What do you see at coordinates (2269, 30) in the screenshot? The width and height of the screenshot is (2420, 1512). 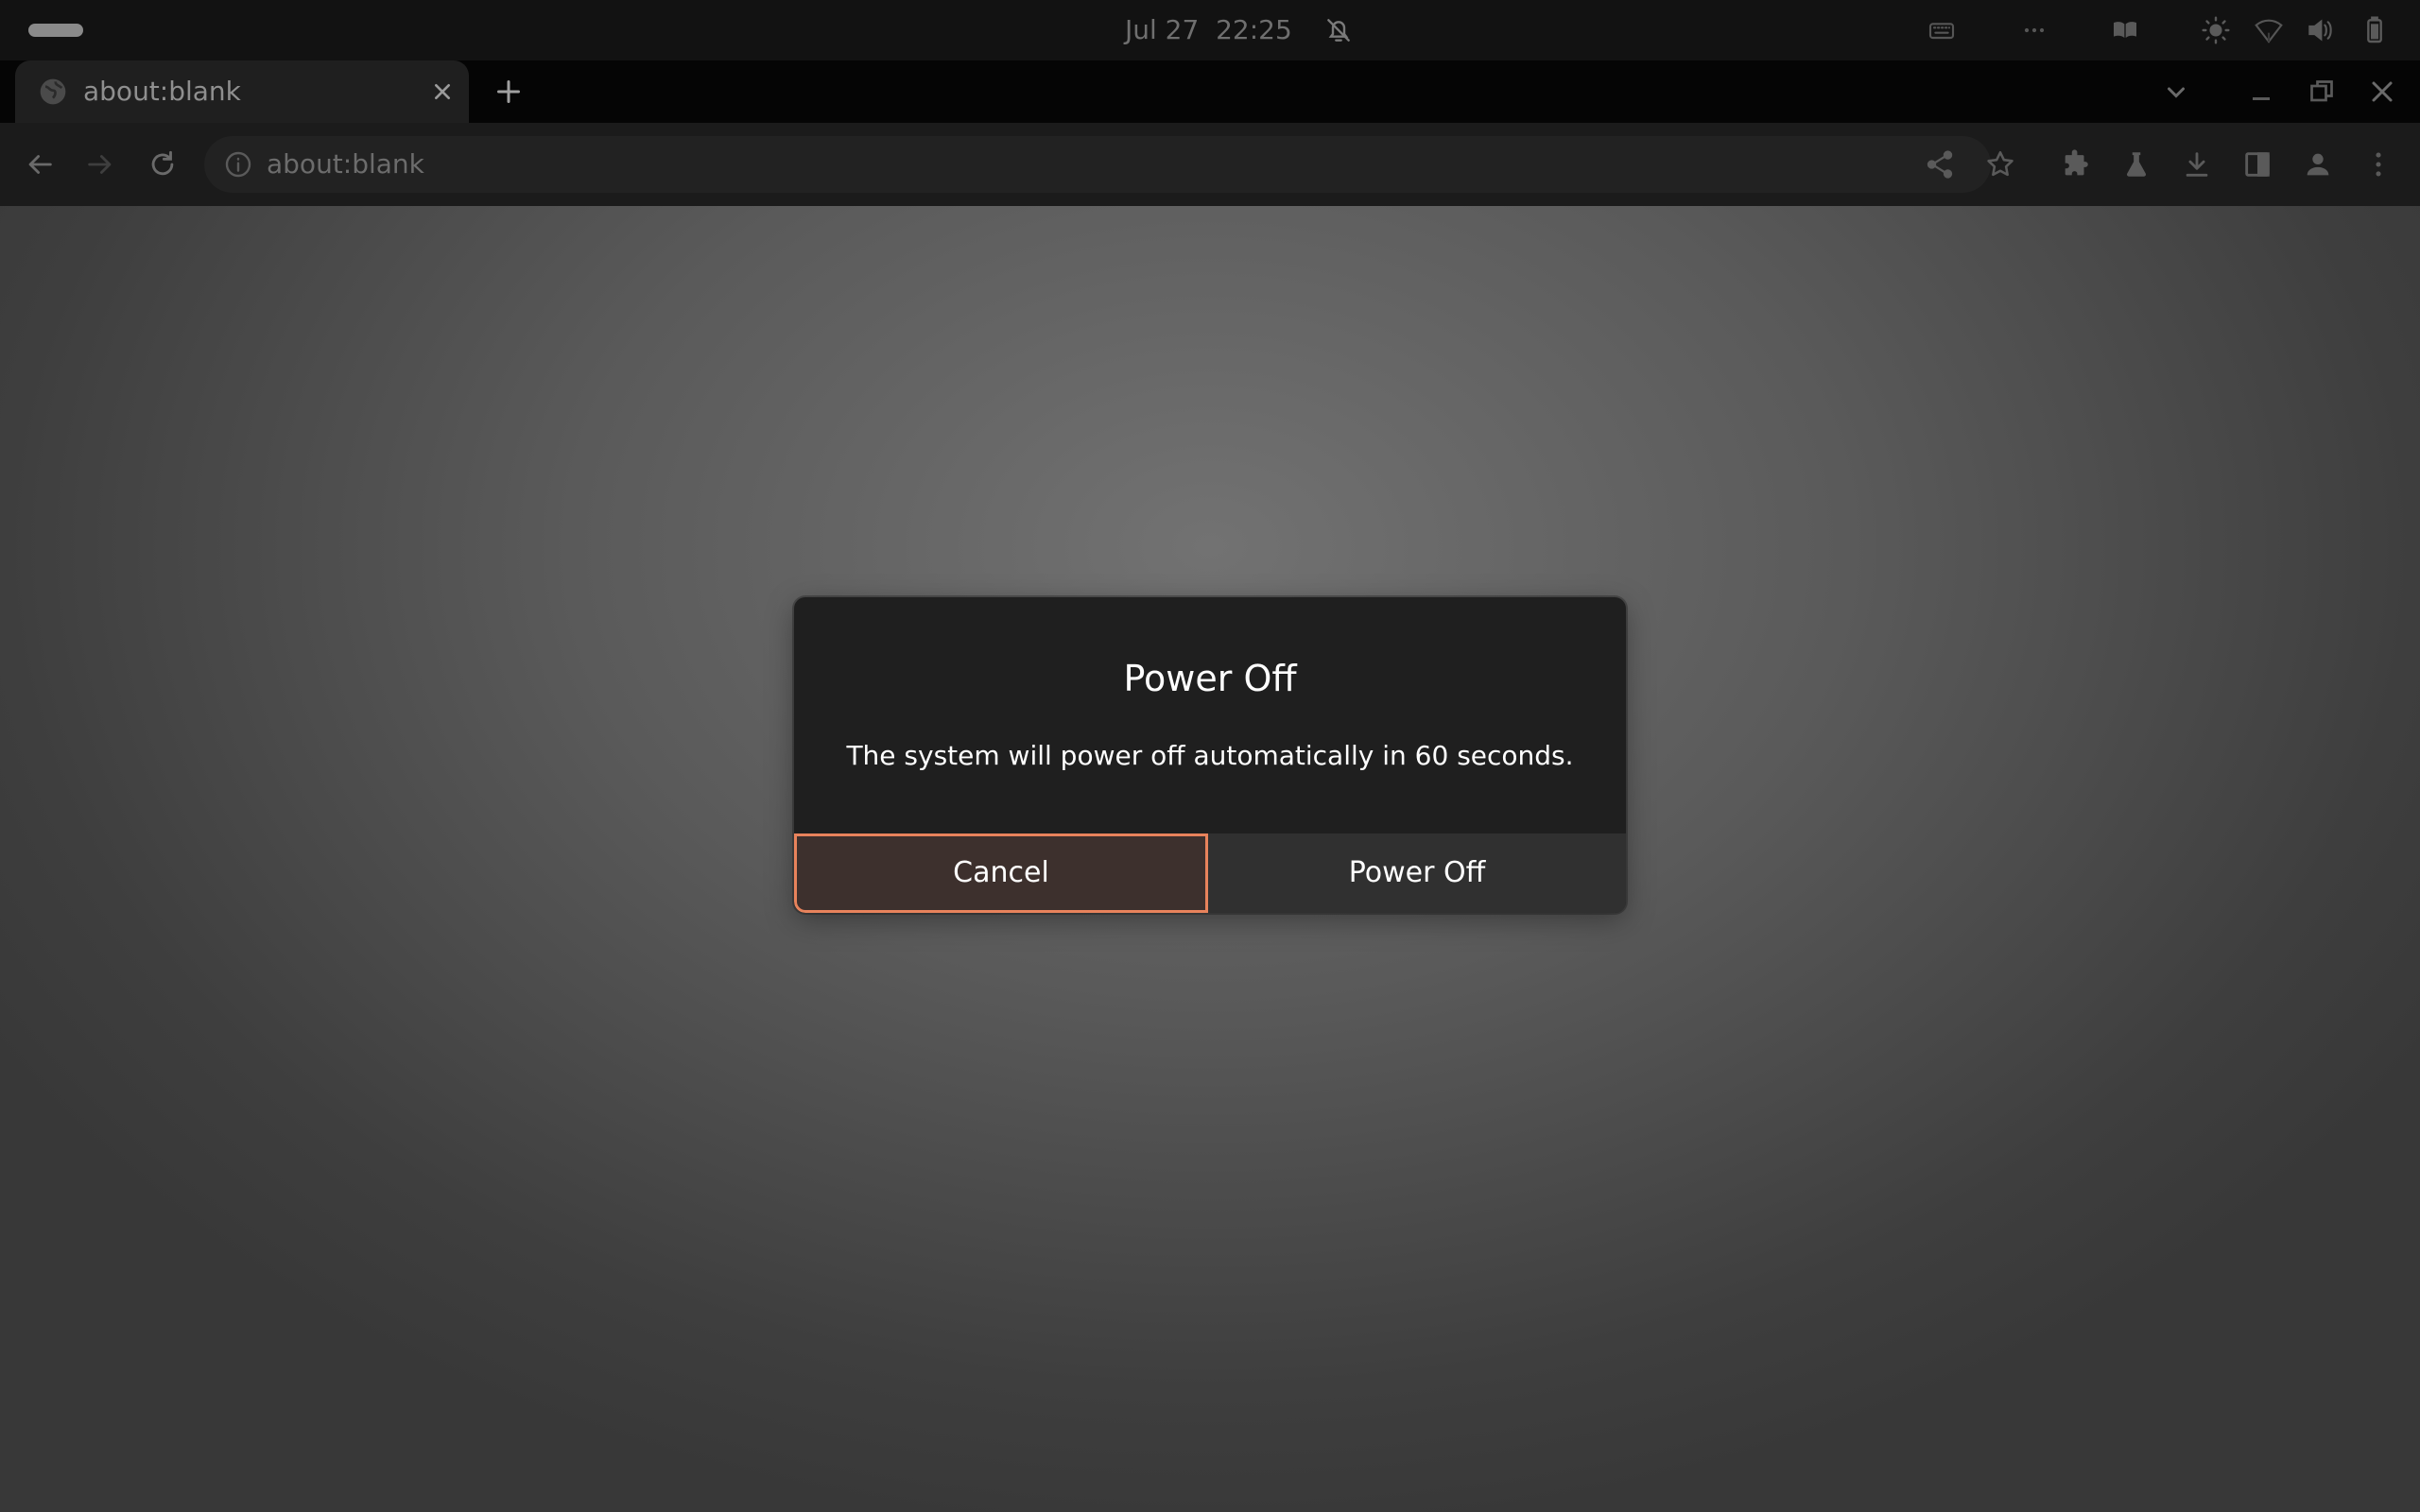 I see `wifi-icon` at bounding box center [2269, 30].